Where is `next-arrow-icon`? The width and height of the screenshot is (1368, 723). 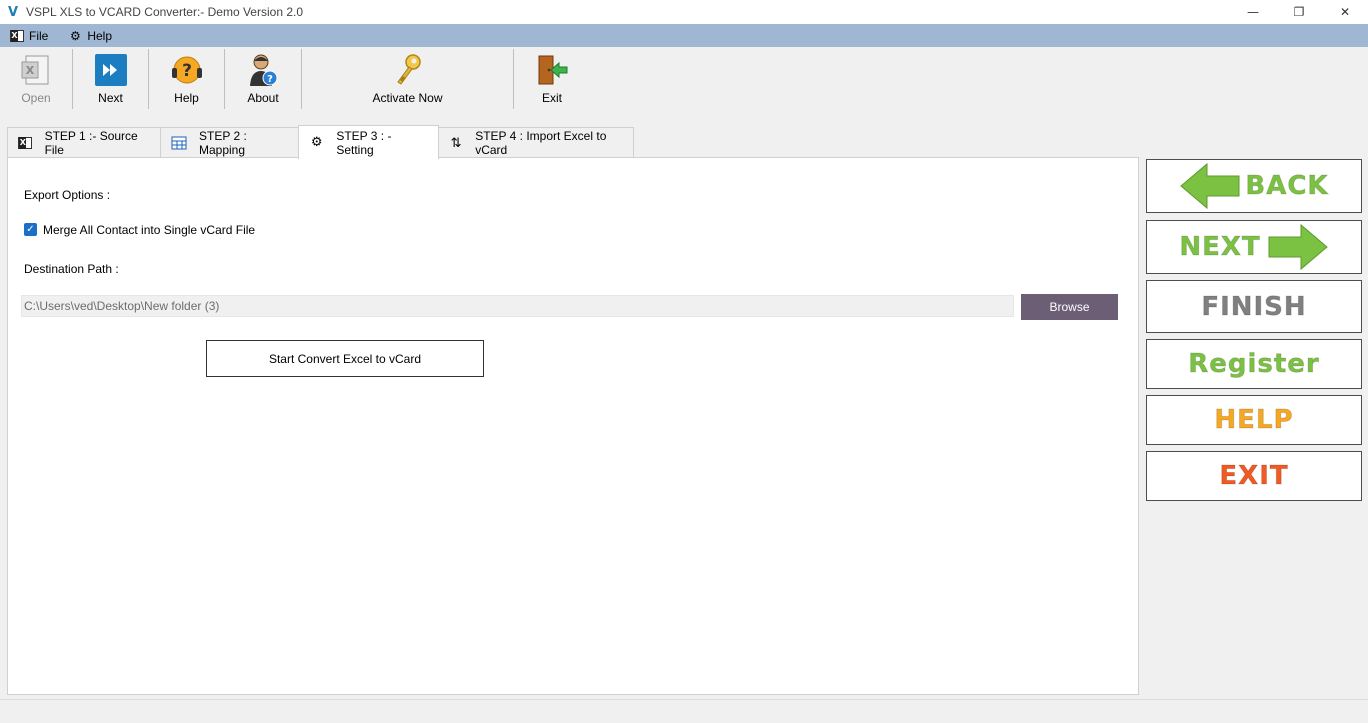
next-arrow-icon is located at coordinates (1298, 247).